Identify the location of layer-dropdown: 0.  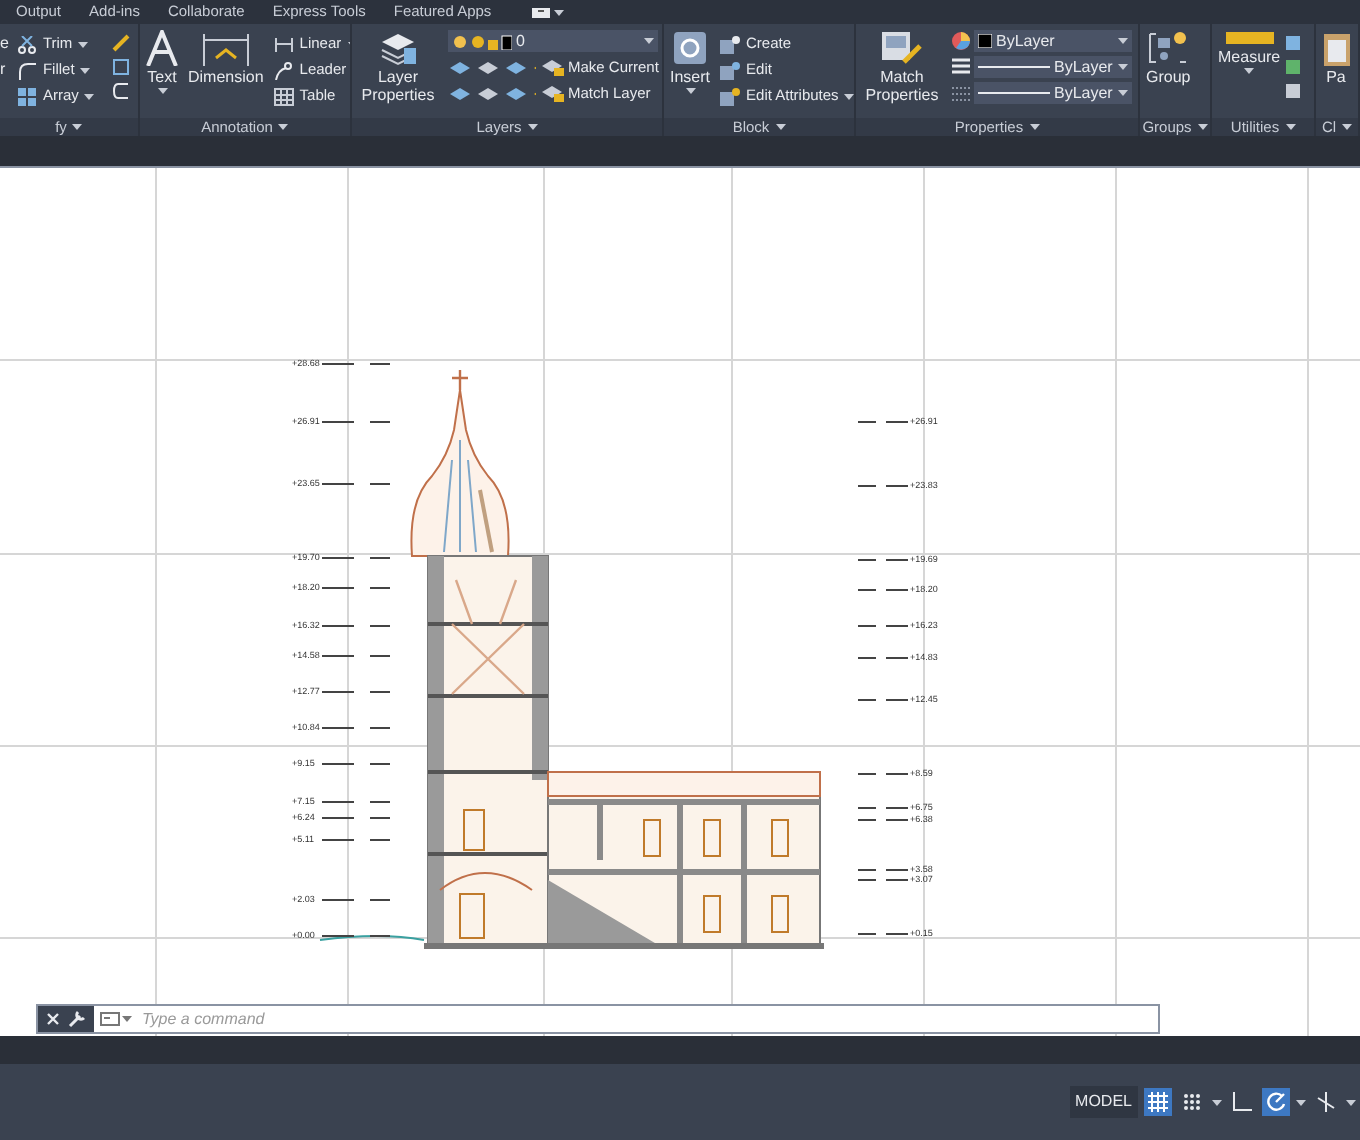
(553, 41).